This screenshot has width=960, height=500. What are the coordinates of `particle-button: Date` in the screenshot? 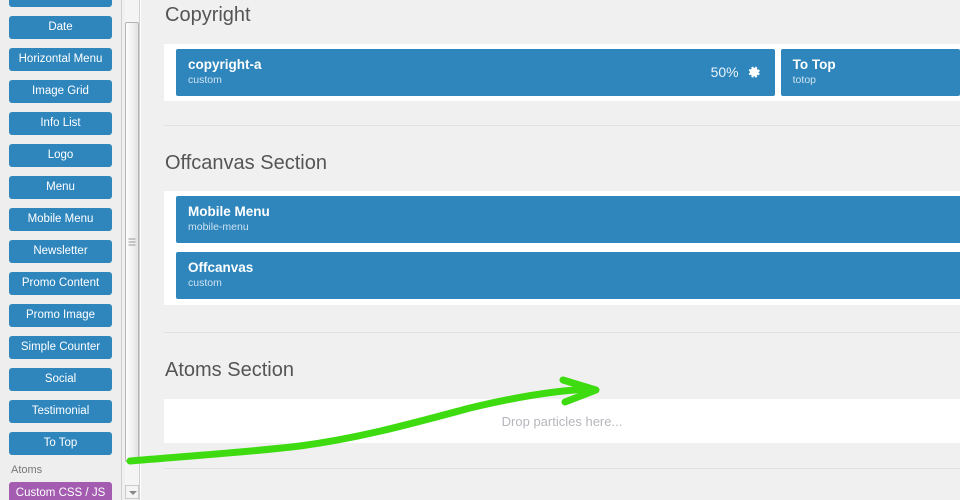 It's located at (60, 27).